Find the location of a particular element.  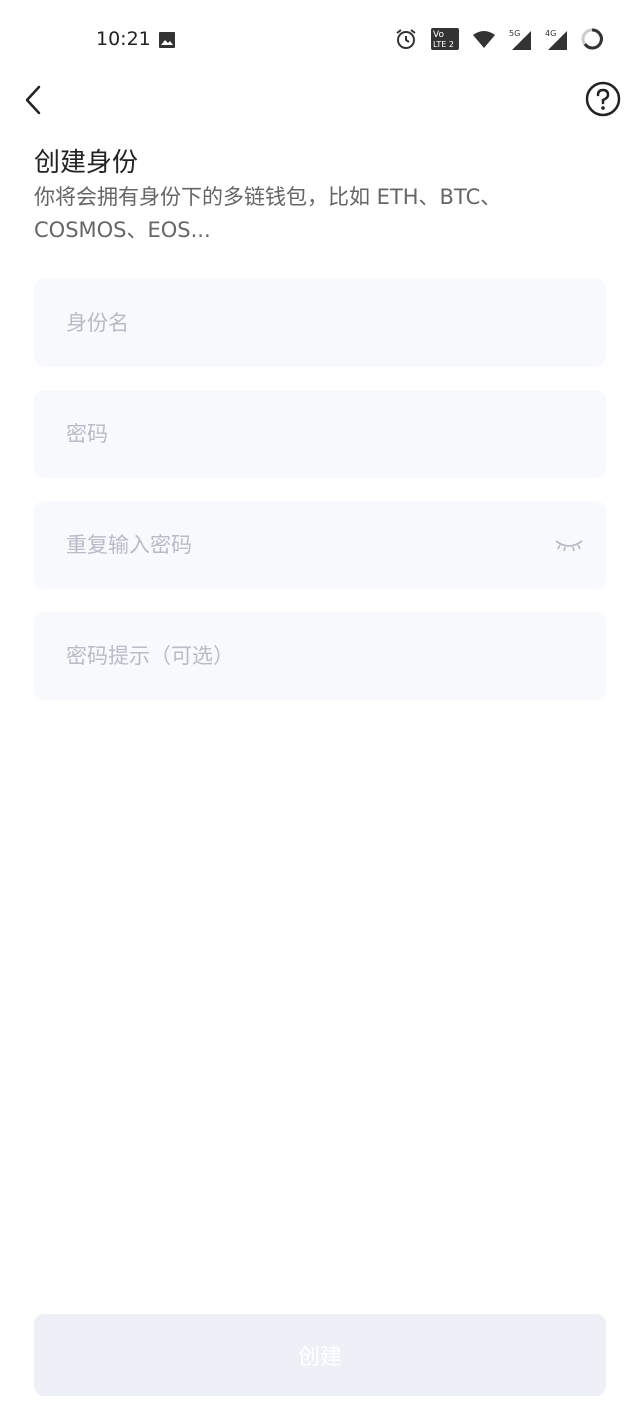

nav-bar is located at coordinates (320, 101).